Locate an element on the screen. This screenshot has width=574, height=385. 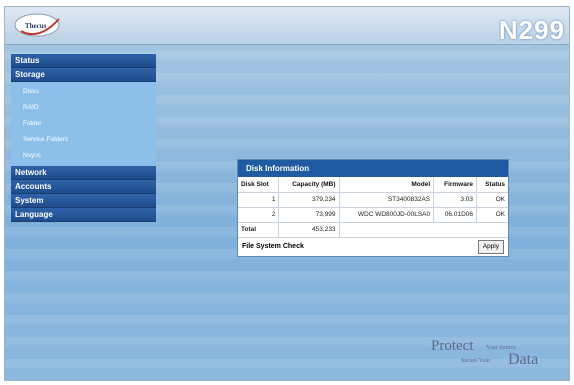
nav-language: Language is located at coordinates (83, 215).